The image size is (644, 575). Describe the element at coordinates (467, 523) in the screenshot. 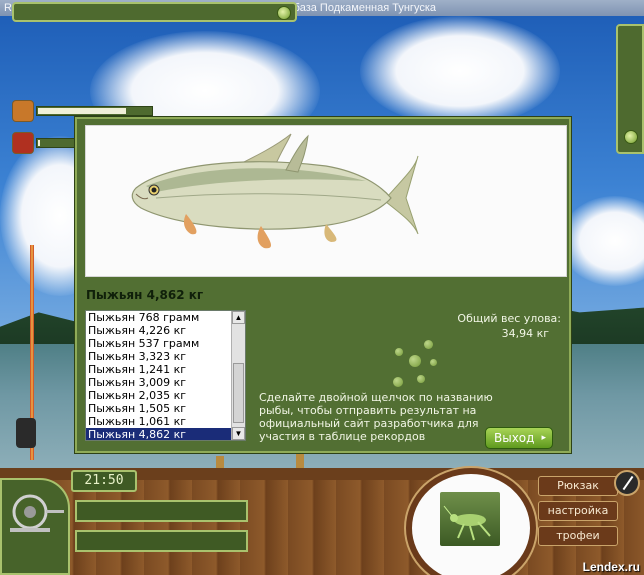

I see `grasshopper-icon` at that location.